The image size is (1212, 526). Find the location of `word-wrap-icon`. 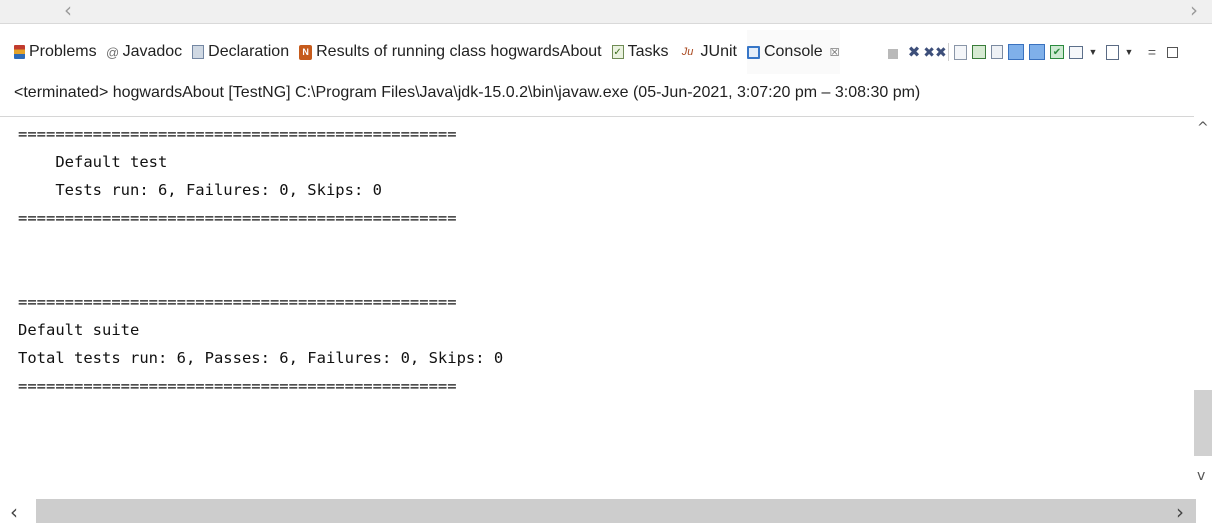

word-wrap-icon is located at coordinates (997, 52).